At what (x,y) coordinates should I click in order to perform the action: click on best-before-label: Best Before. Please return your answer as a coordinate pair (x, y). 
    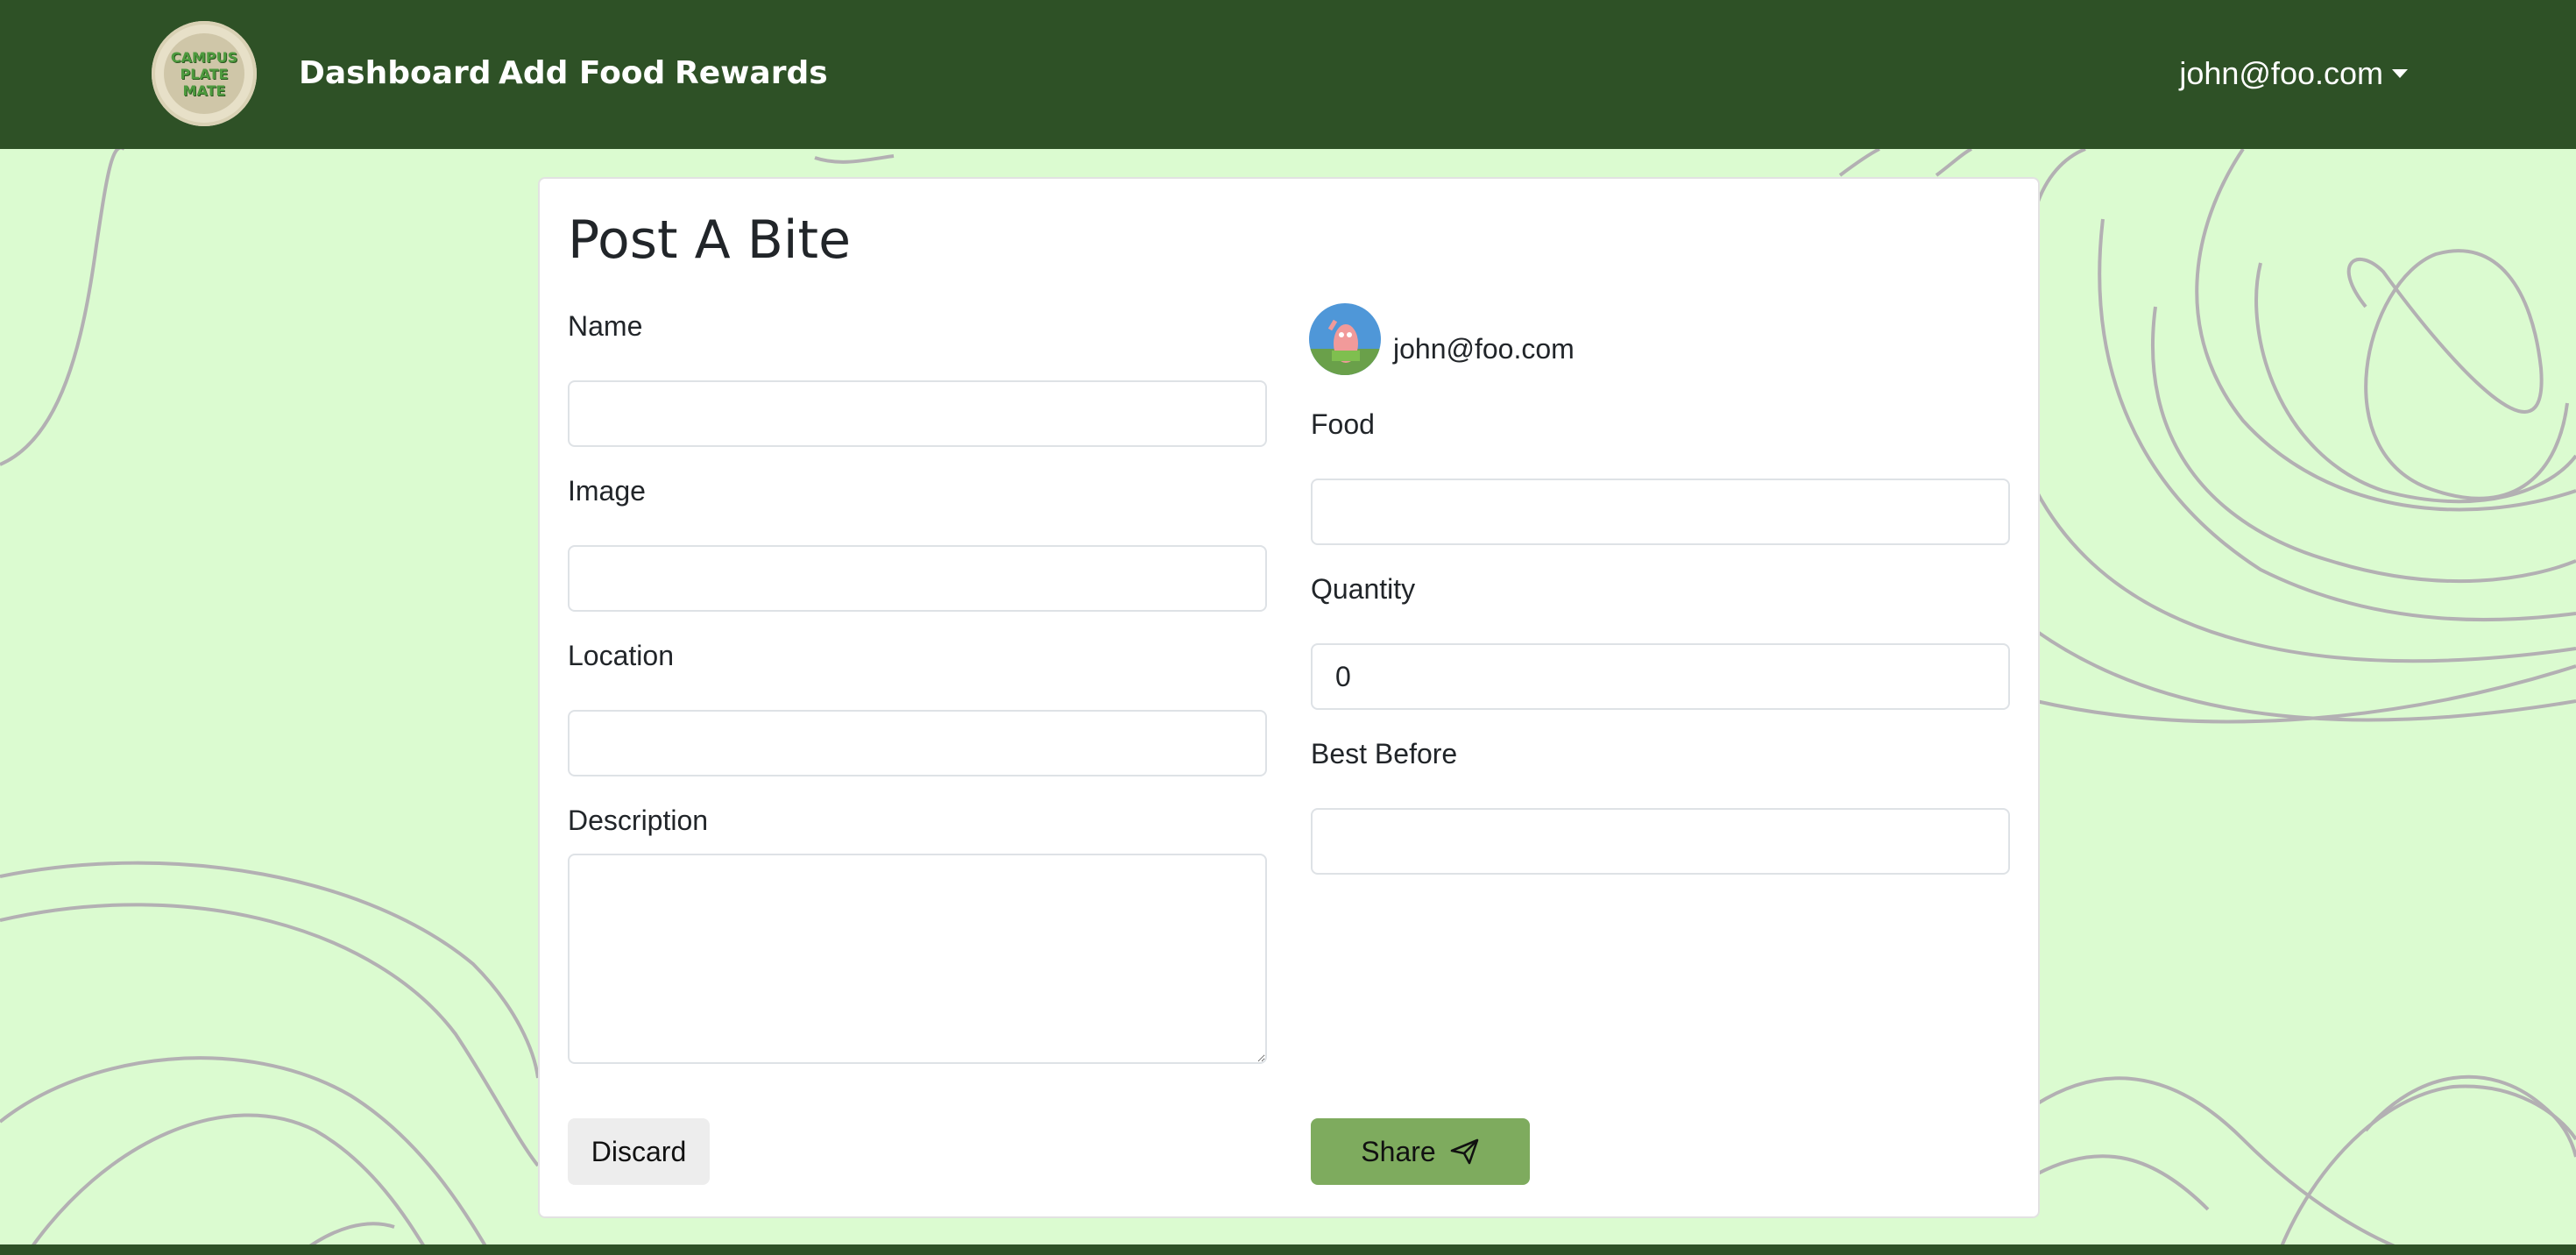
    Looking at the image, I should click on (1384, 753).